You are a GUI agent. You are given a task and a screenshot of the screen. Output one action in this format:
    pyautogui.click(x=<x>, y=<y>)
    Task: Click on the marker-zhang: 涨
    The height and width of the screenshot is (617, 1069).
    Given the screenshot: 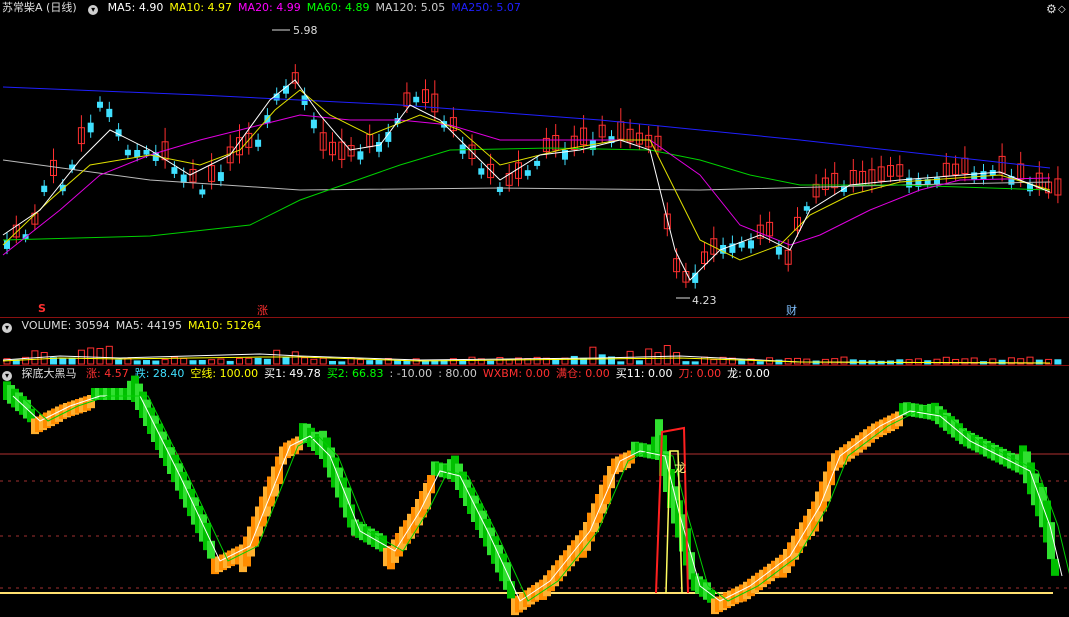 What is the action you would take?
    pyautogui.click(x=262, y=310)
    